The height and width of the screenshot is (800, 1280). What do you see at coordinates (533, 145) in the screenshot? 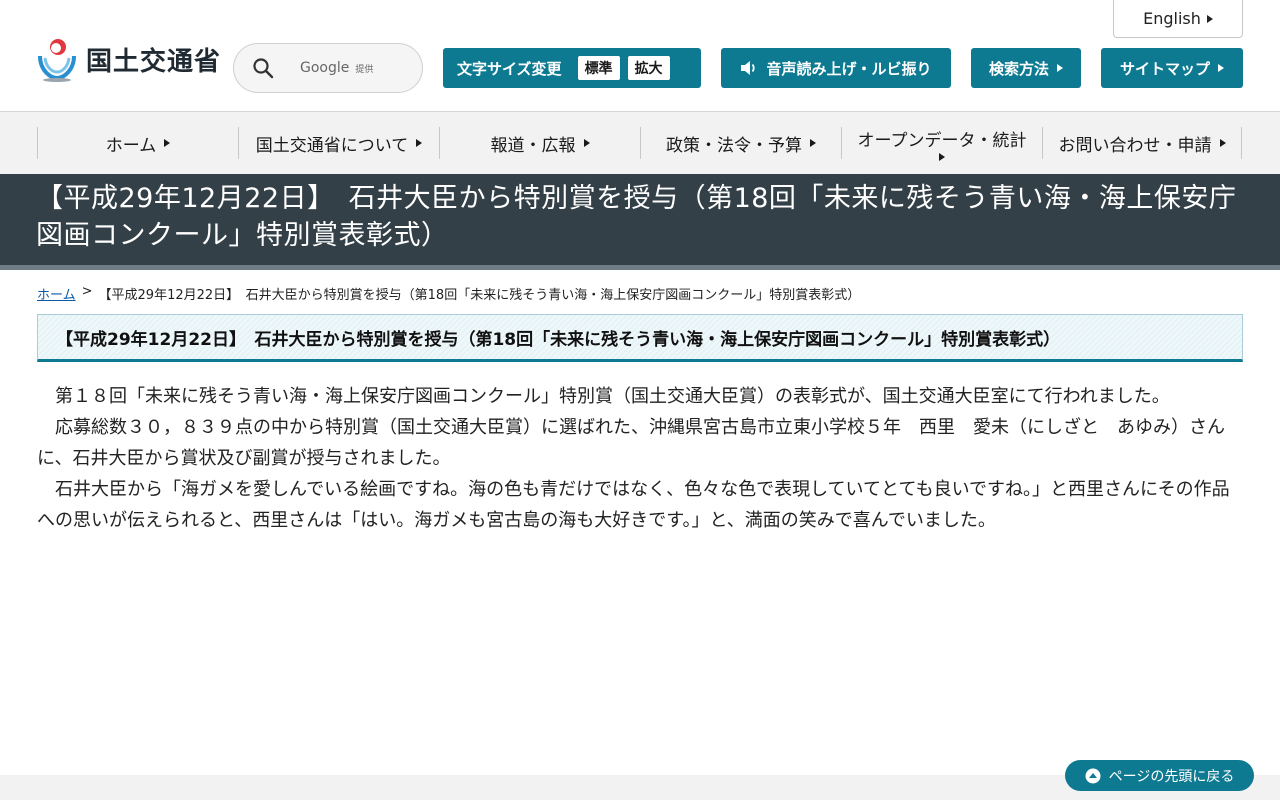
I see `nav-item-label: 報道・広報` at bounding box center [533, 145].